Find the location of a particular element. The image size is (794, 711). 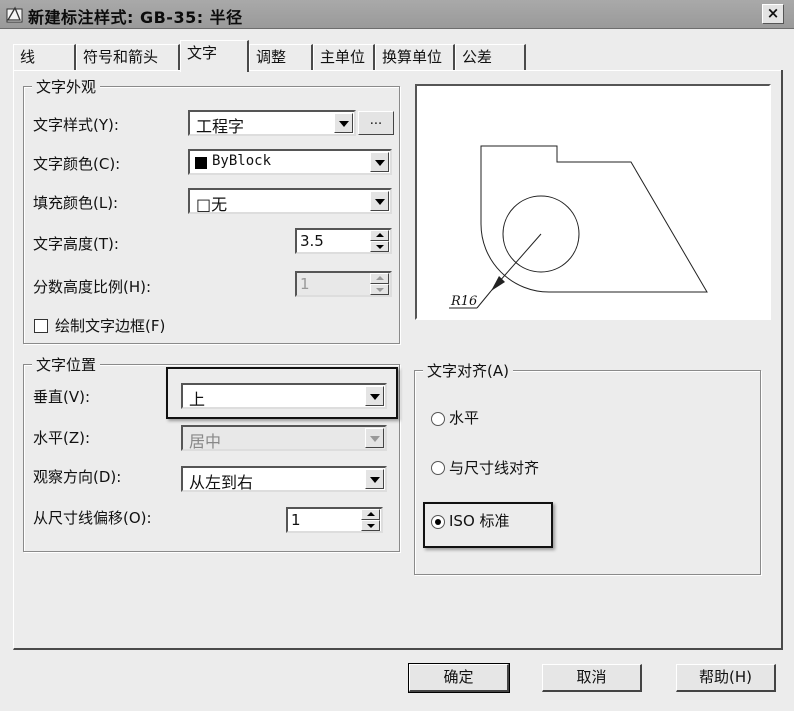

fill-color-value: □无 is located at coordinates (212, 204).